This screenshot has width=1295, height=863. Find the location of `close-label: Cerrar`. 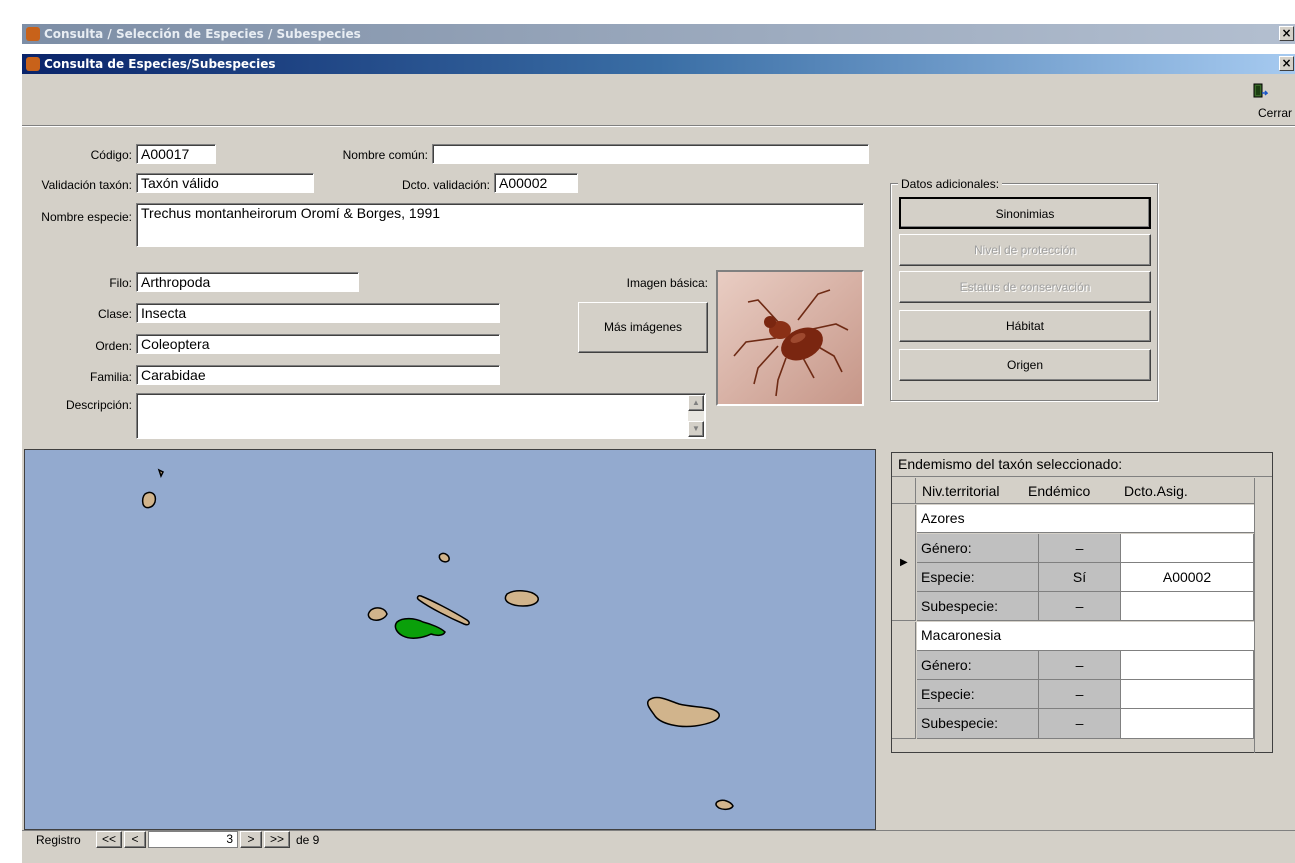

close-label: Cerrar is located at coordinates (1274, 113).